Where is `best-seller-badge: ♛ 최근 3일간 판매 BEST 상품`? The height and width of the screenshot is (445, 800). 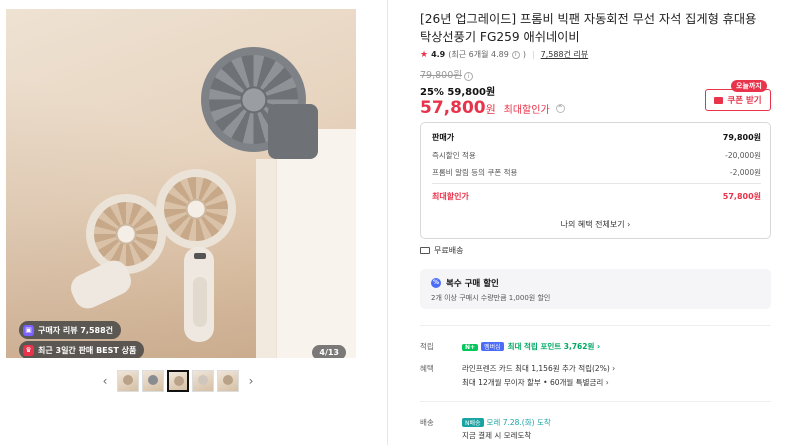
best-seller-badge: ♛ 최근 3일간 판매 BEST 상품 is located at coordinates (82, 349).